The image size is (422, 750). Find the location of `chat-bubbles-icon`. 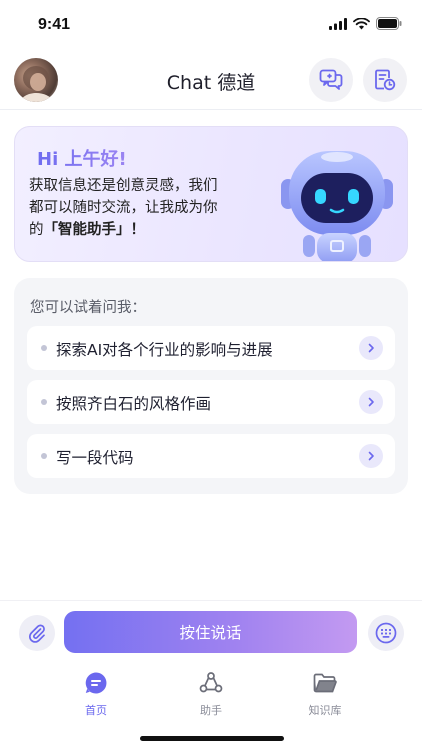

chat-bubbles-icon is located at coordinates (331, 79).